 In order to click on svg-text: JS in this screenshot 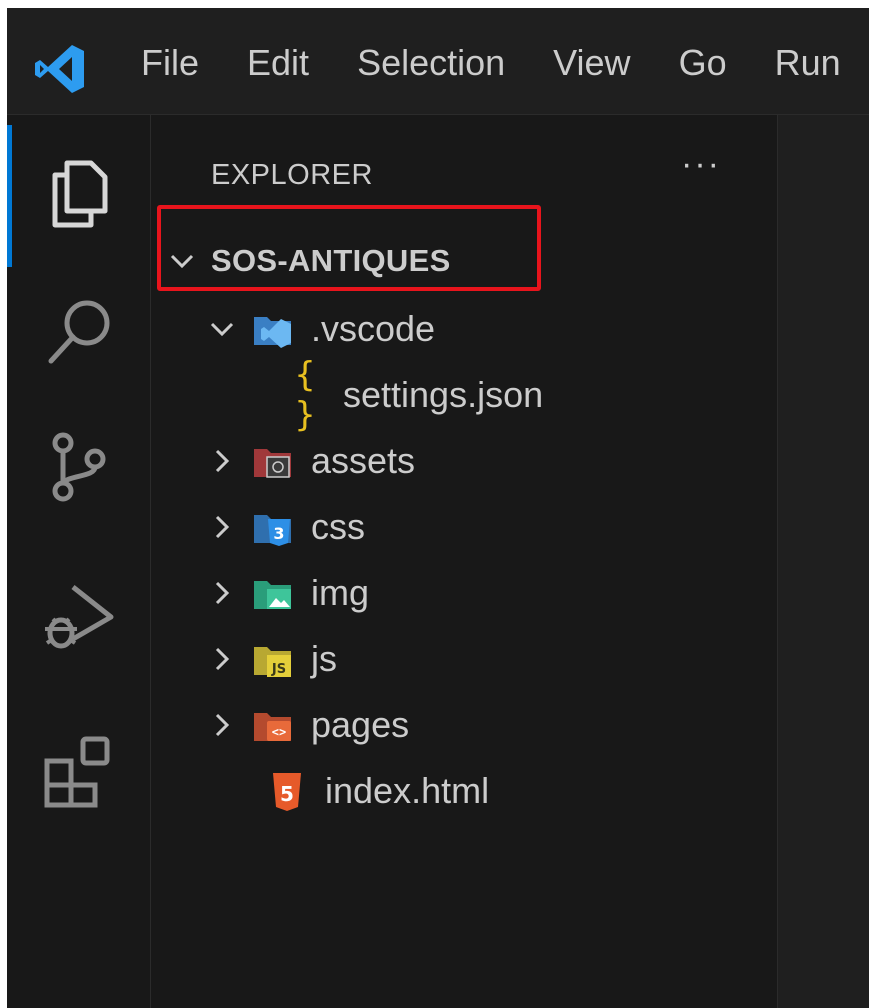, I will do `click(278, 669)`.